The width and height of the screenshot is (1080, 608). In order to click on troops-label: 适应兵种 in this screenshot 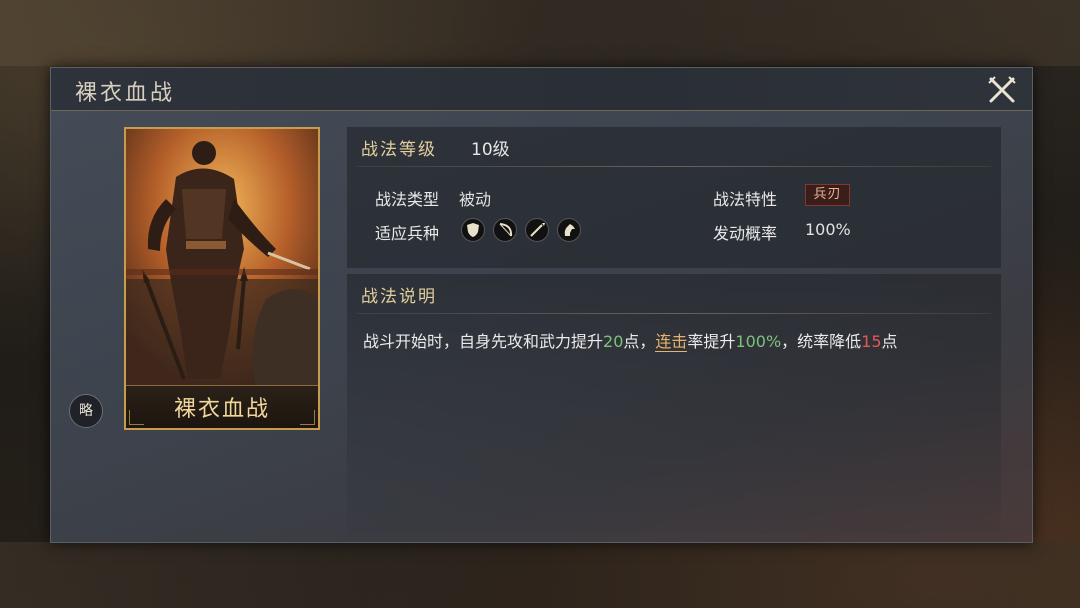, I will do `click(407, 233)`.